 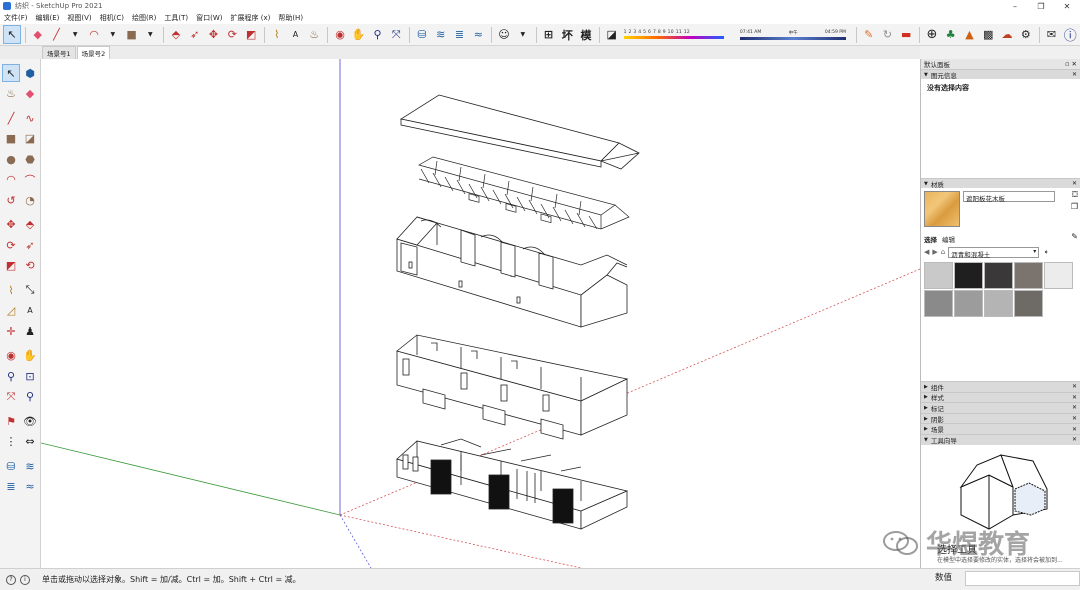 I want to click on home-icon: ⌂, so click(x=943, y=252).